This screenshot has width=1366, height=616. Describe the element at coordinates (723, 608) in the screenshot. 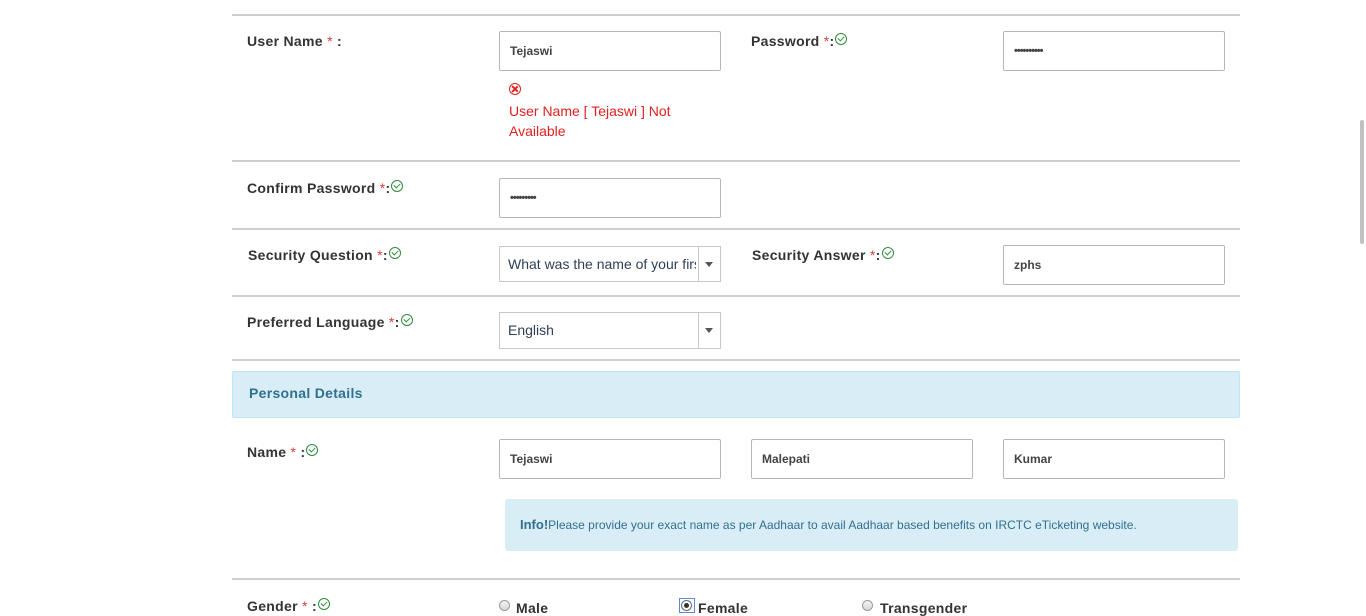

I see `gender-option-female: Female` at that location.